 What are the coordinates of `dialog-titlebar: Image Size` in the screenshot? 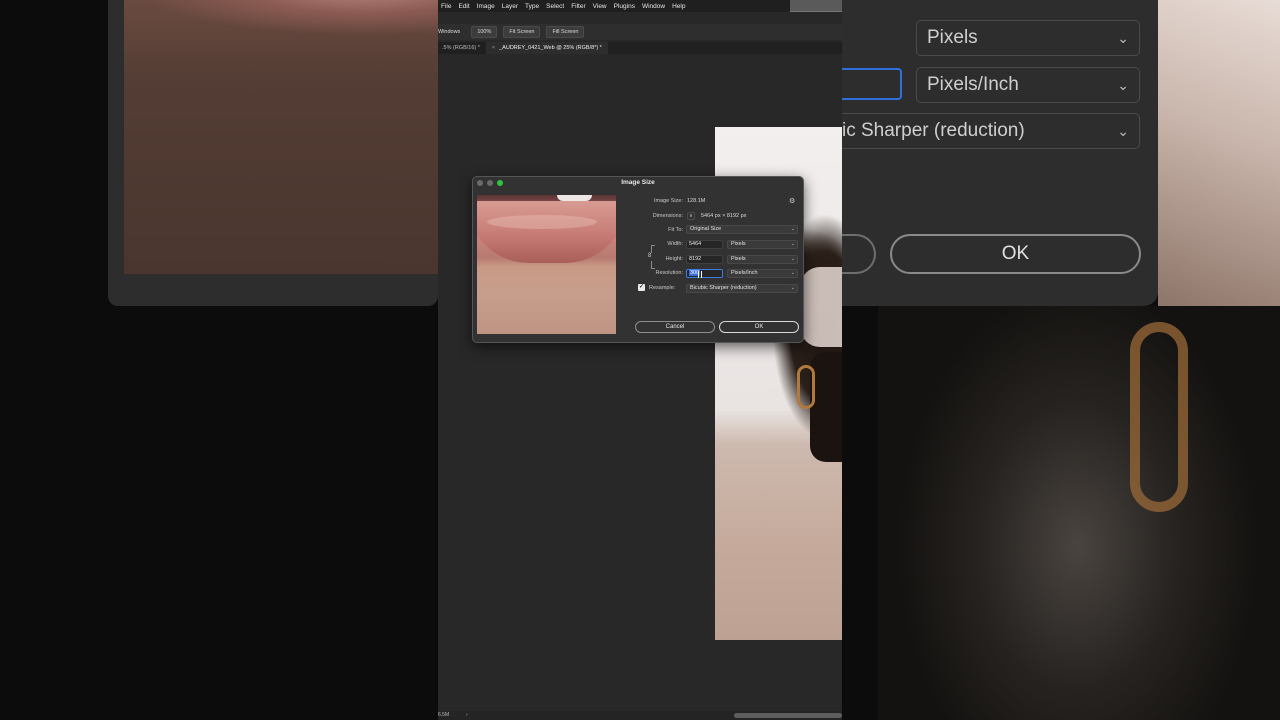 It's located at (638, 183).